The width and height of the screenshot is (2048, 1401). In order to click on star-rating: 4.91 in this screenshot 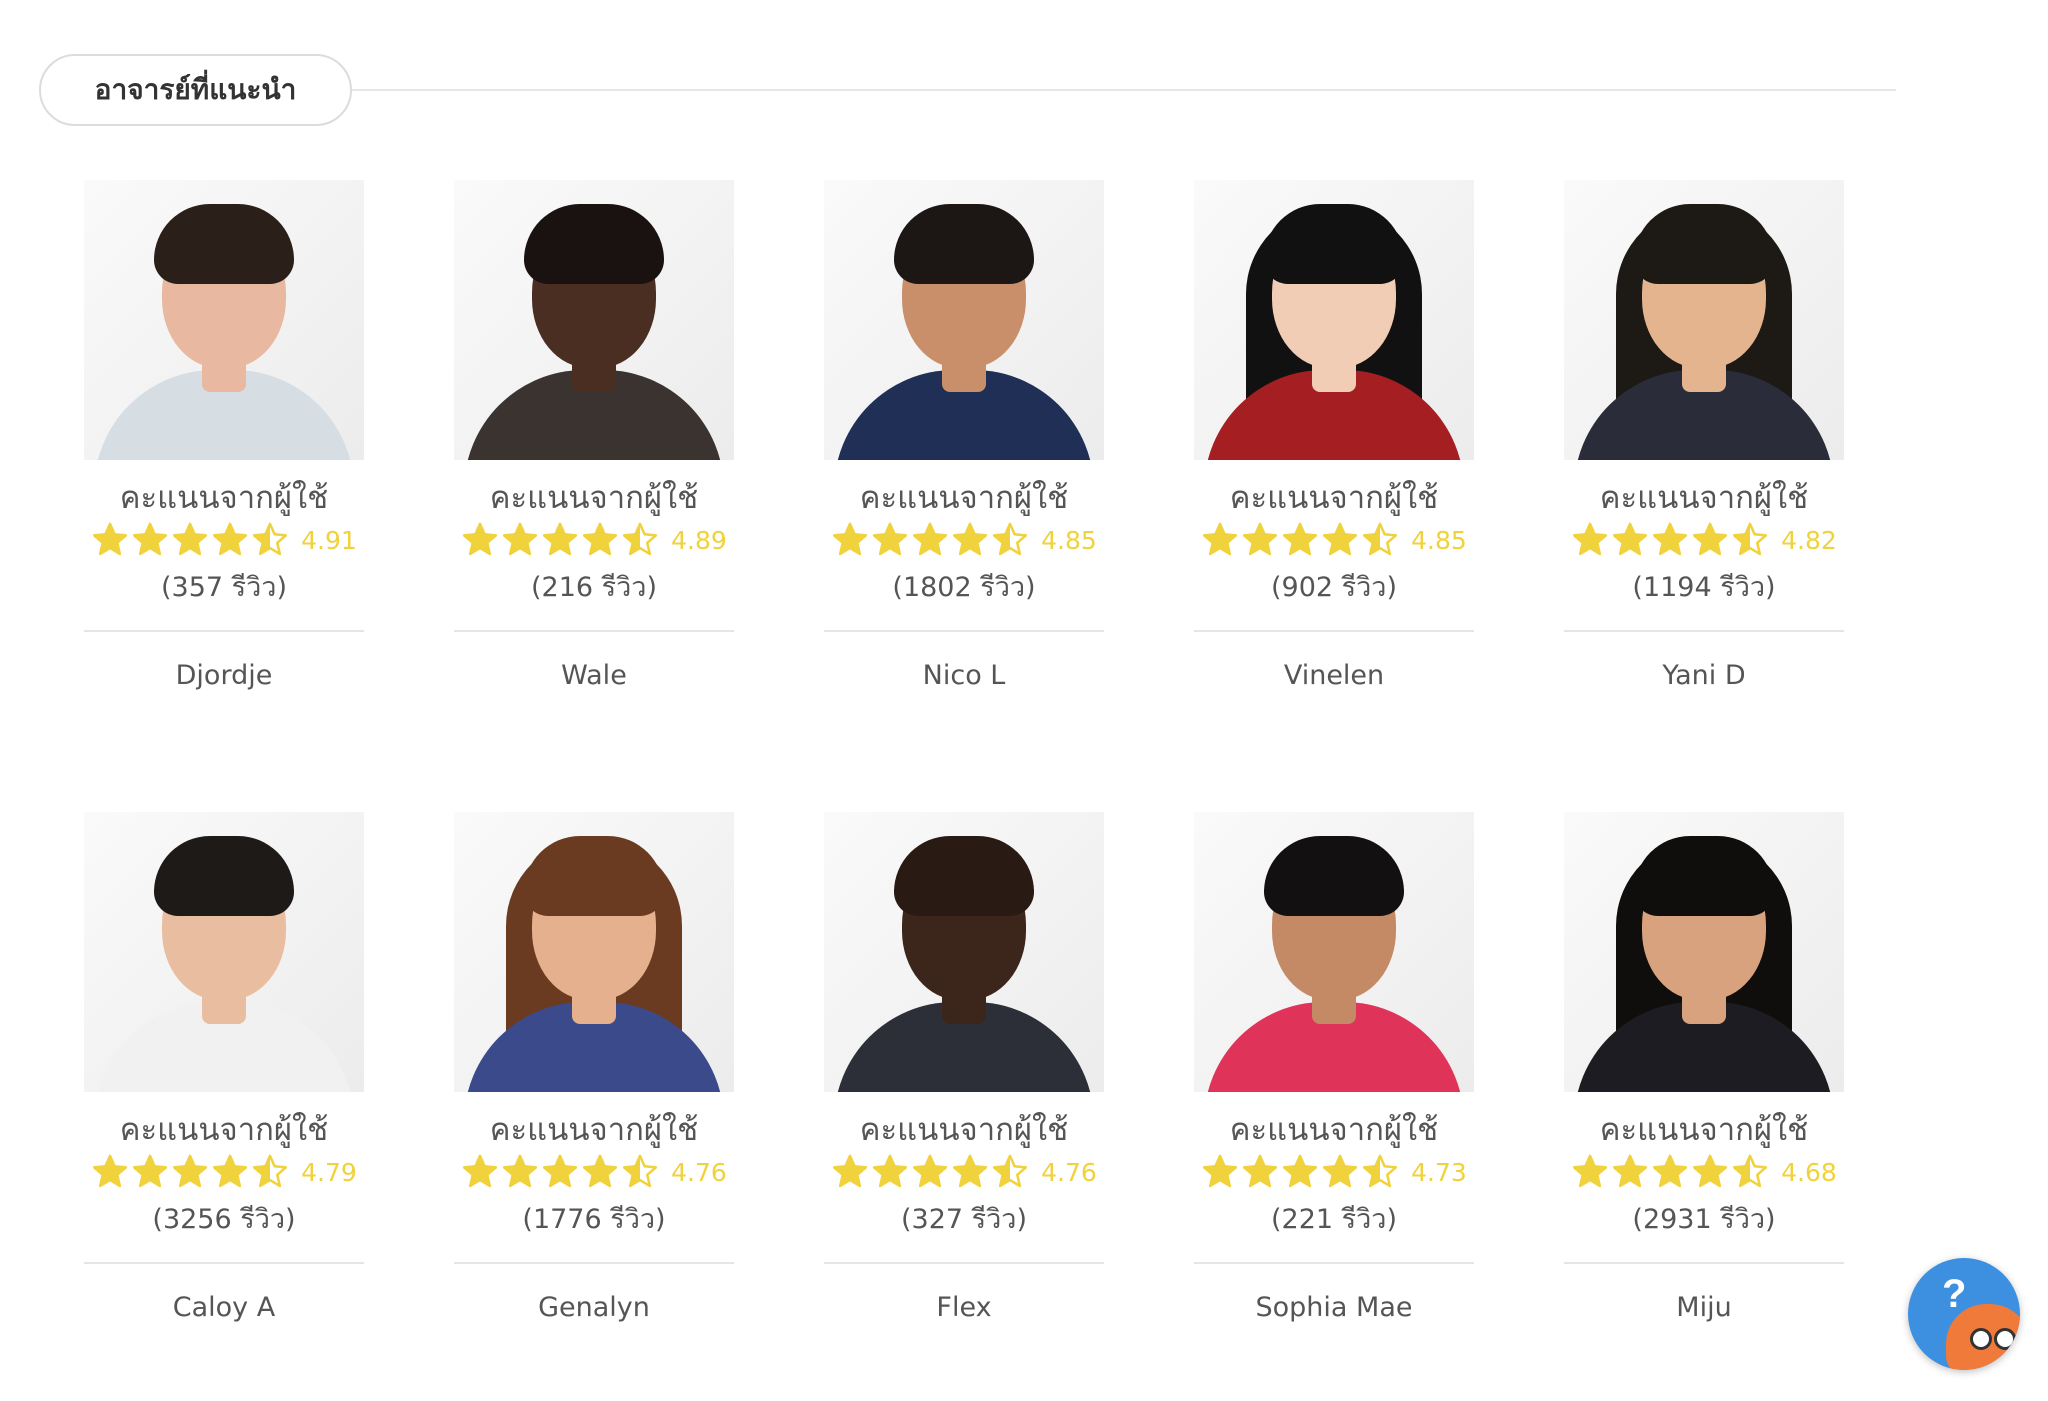, I will do `click(224, 540)`.